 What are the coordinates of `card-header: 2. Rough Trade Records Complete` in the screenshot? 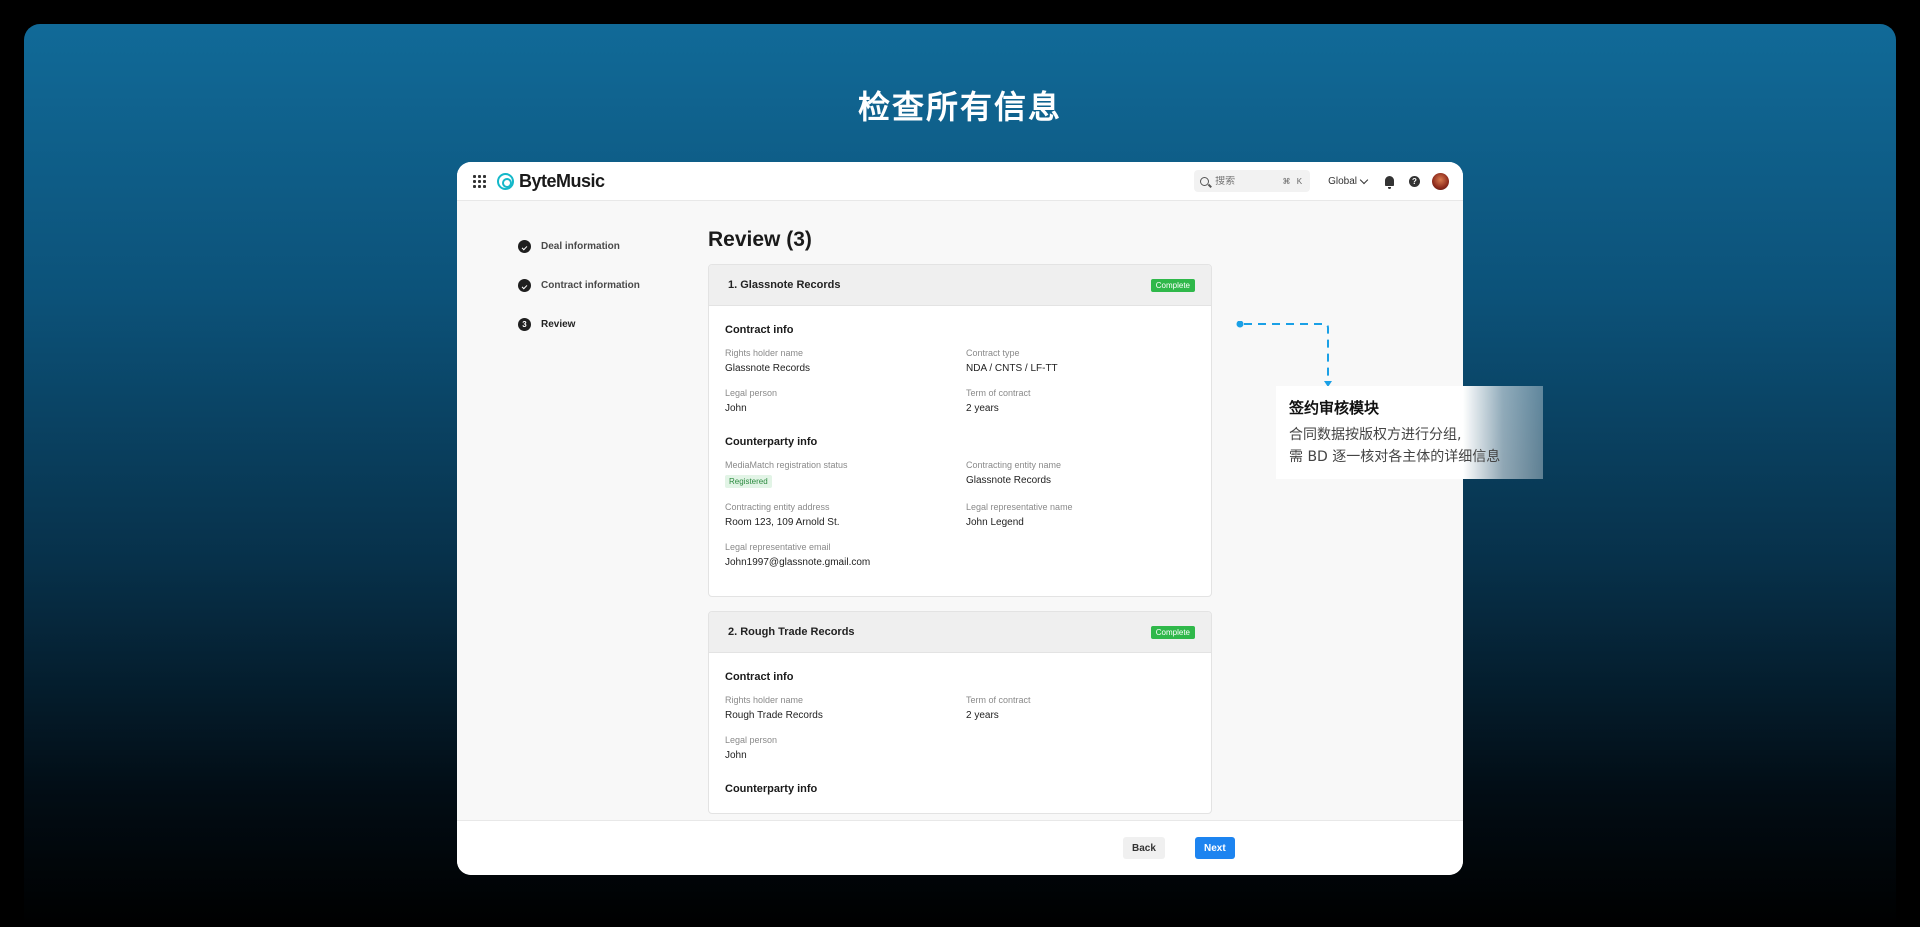 It's located at (960, 632).